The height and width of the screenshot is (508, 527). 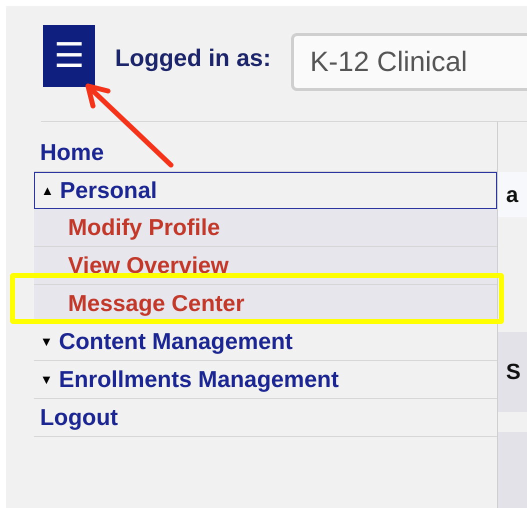 I want to click on menu-button: ☰, so click(x=69, y=56).